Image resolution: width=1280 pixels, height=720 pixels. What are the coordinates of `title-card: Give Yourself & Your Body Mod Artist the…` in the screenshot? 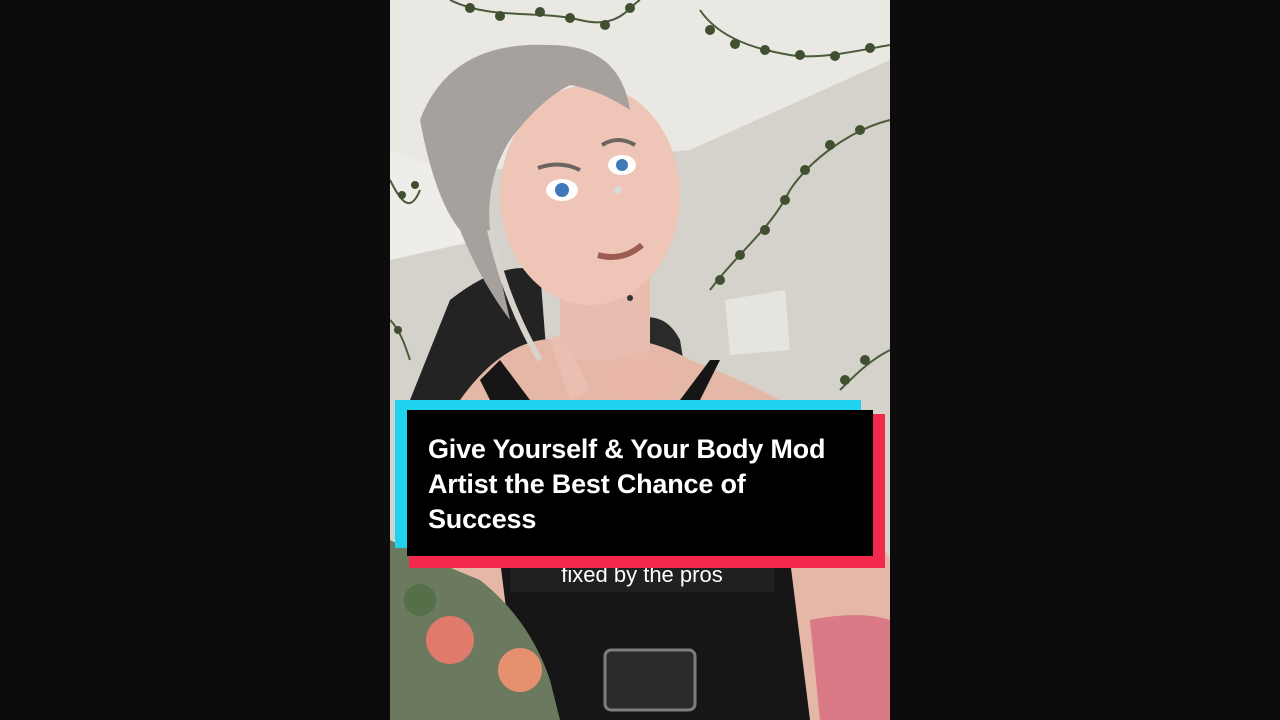 It's located at (640, 484).